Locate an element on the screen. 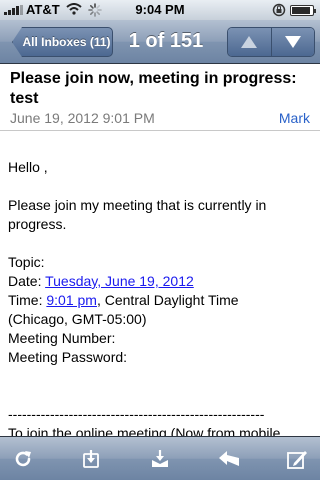 This screenshot has width=320, height=480. meeting-password-label: Meeting Password: is located at coordinates (68, 357).